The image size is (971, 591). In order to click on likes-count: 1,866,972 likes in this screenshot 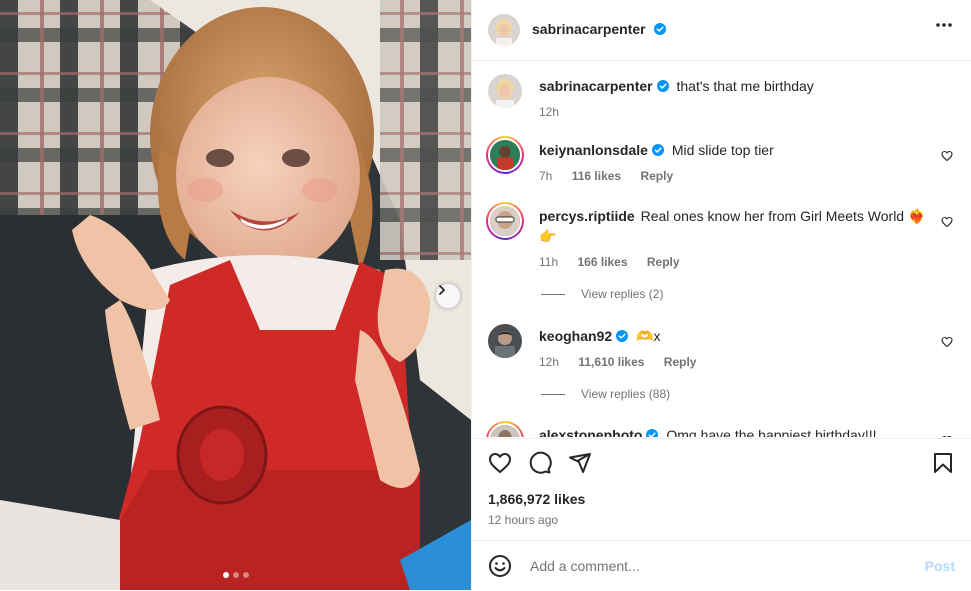, I will do `click(536, 499)`.